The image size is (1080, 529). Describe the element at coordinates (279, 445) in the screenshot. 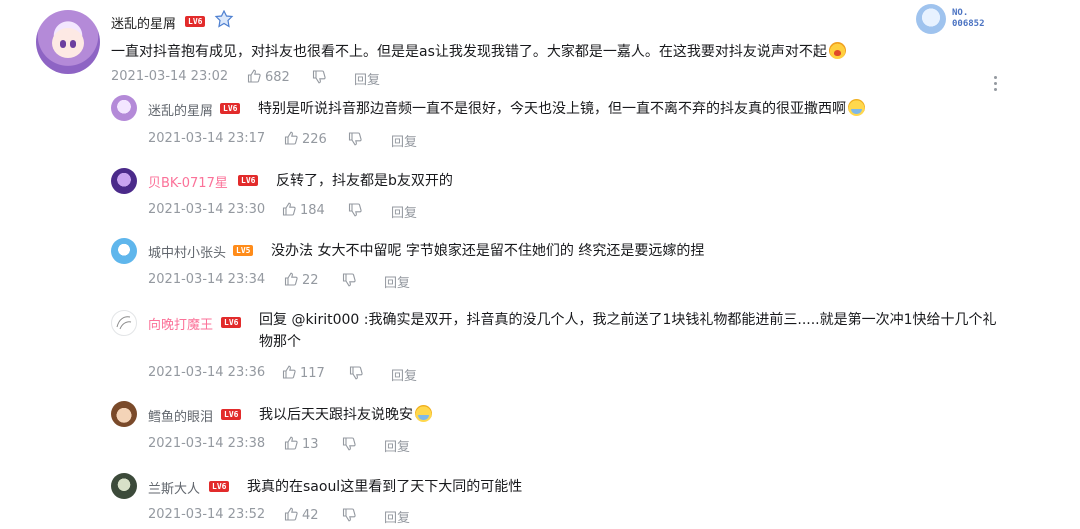

I see `reply-meta: 2021-03-14 23:38 13 回复` at that location.